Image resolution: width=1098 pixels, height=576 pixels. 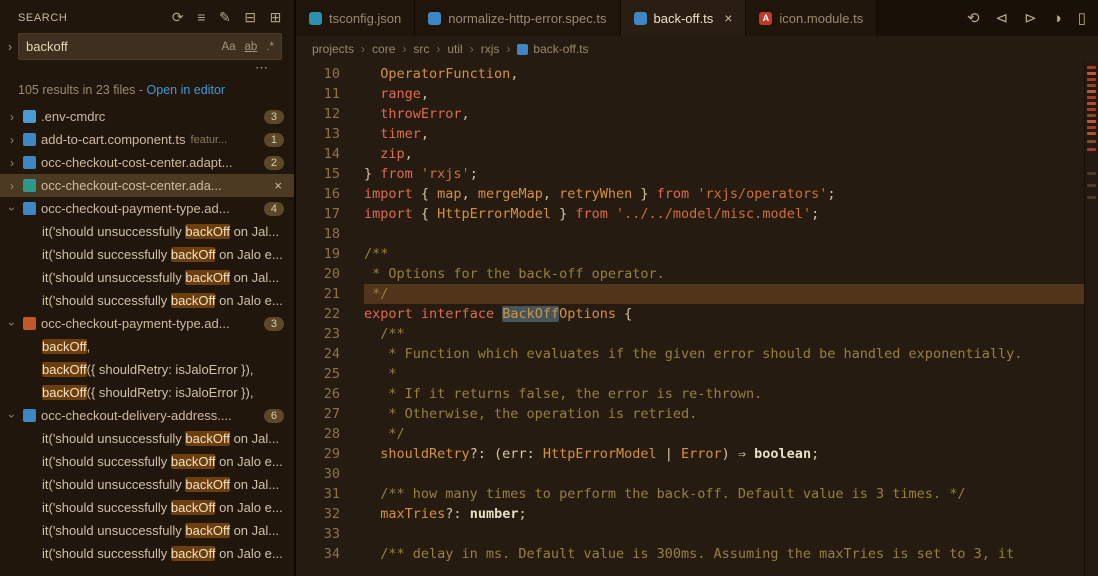 What do you see at coordinates (147, 323) in the screenshot?
I see `search-file-row: › occ-checkout-payment-type.ad... 3` at bounding box center [147, 323].